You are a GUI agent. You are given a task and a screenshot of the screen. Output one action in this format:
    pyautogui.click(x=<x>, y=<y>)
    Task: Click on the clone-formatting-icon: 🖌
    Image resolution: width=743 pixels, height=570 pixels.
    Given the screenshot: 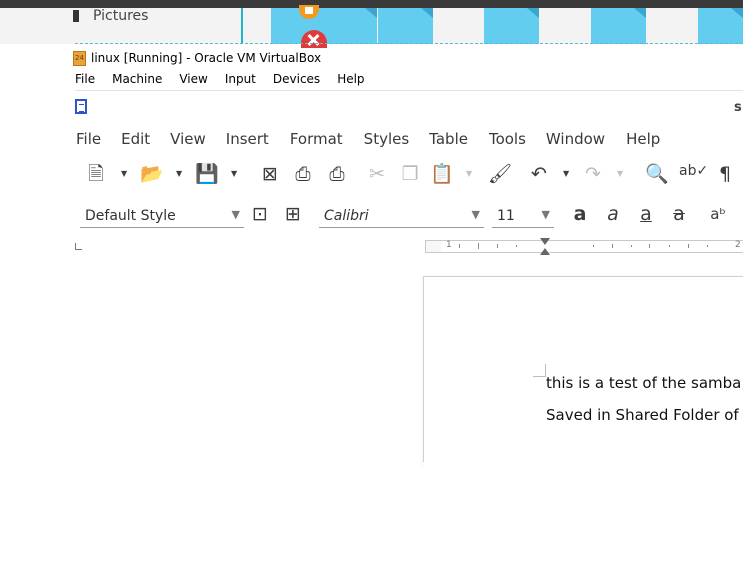 What is the action you would take?
    pyautogui.click(x=500, y=174)
    